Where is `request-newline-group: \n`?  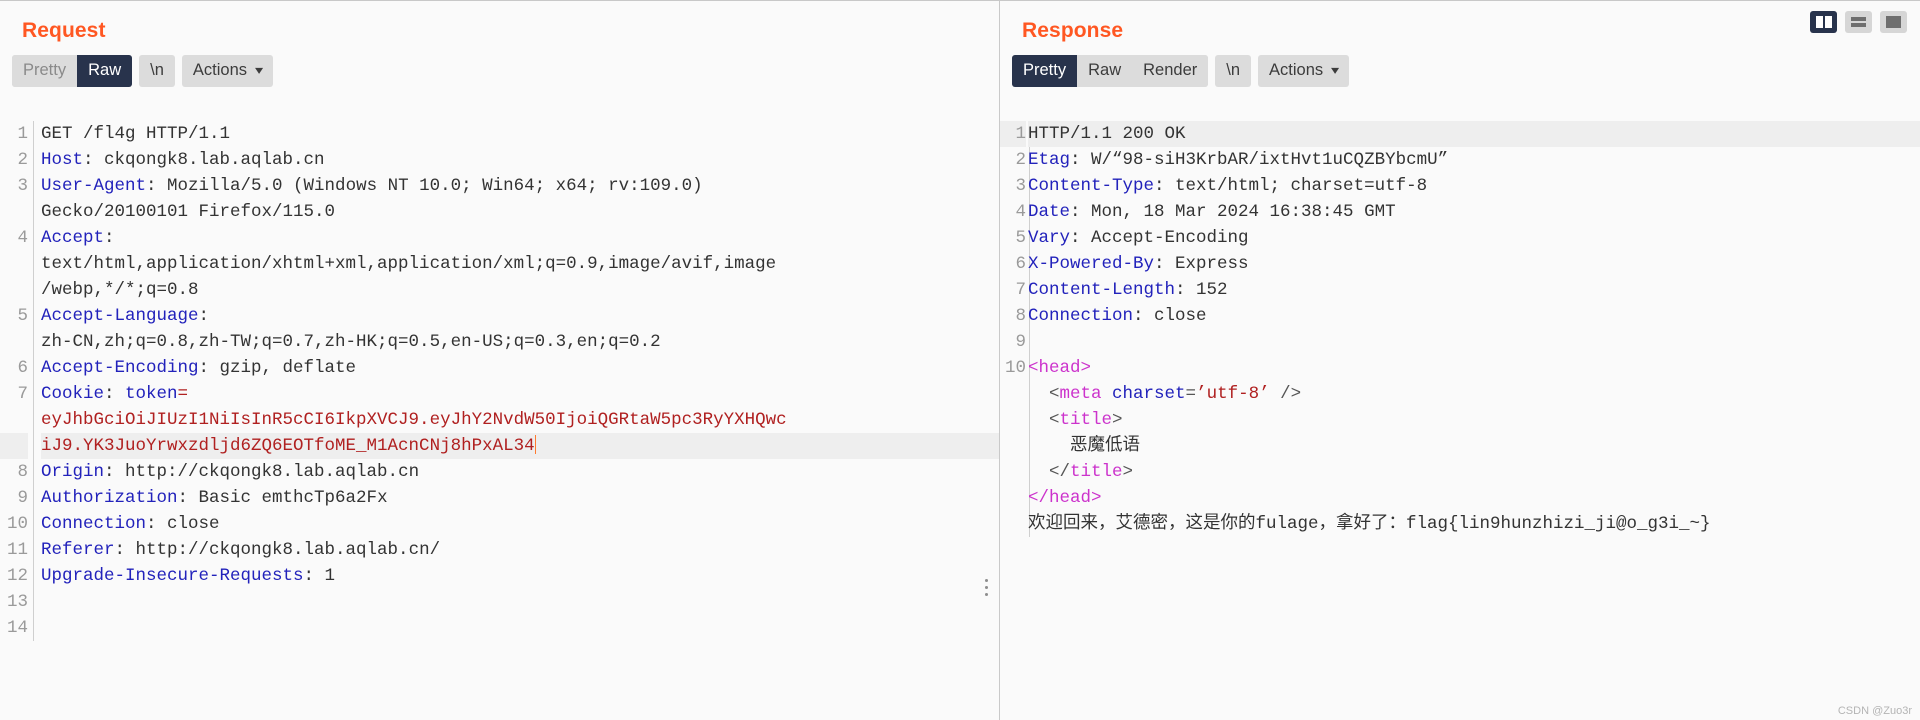 request-newline-group: \n is located at coordinates (157, 71).